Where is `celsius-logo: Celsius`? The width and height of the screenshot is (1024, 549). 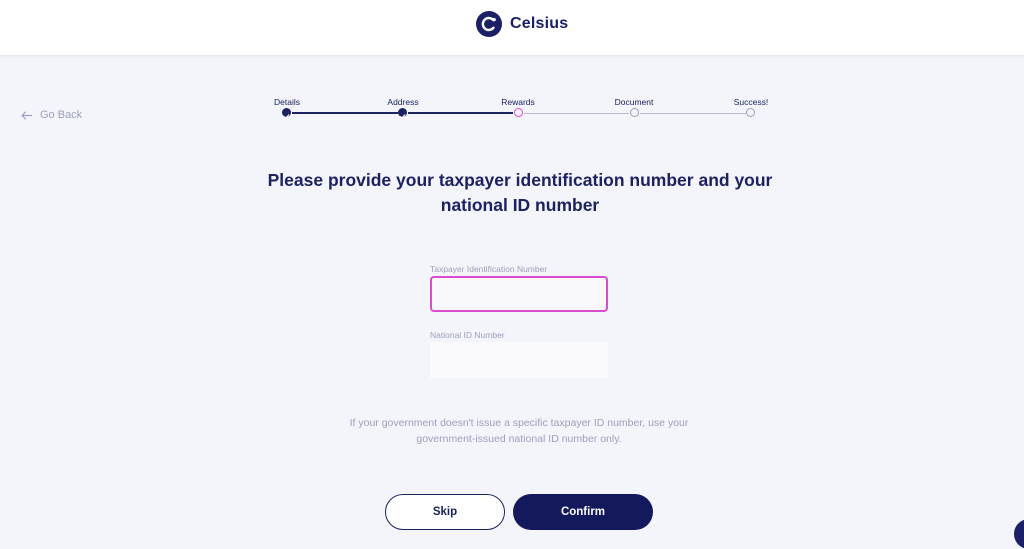 celsius-logo: Celsius is located at coordinates (522, 24).